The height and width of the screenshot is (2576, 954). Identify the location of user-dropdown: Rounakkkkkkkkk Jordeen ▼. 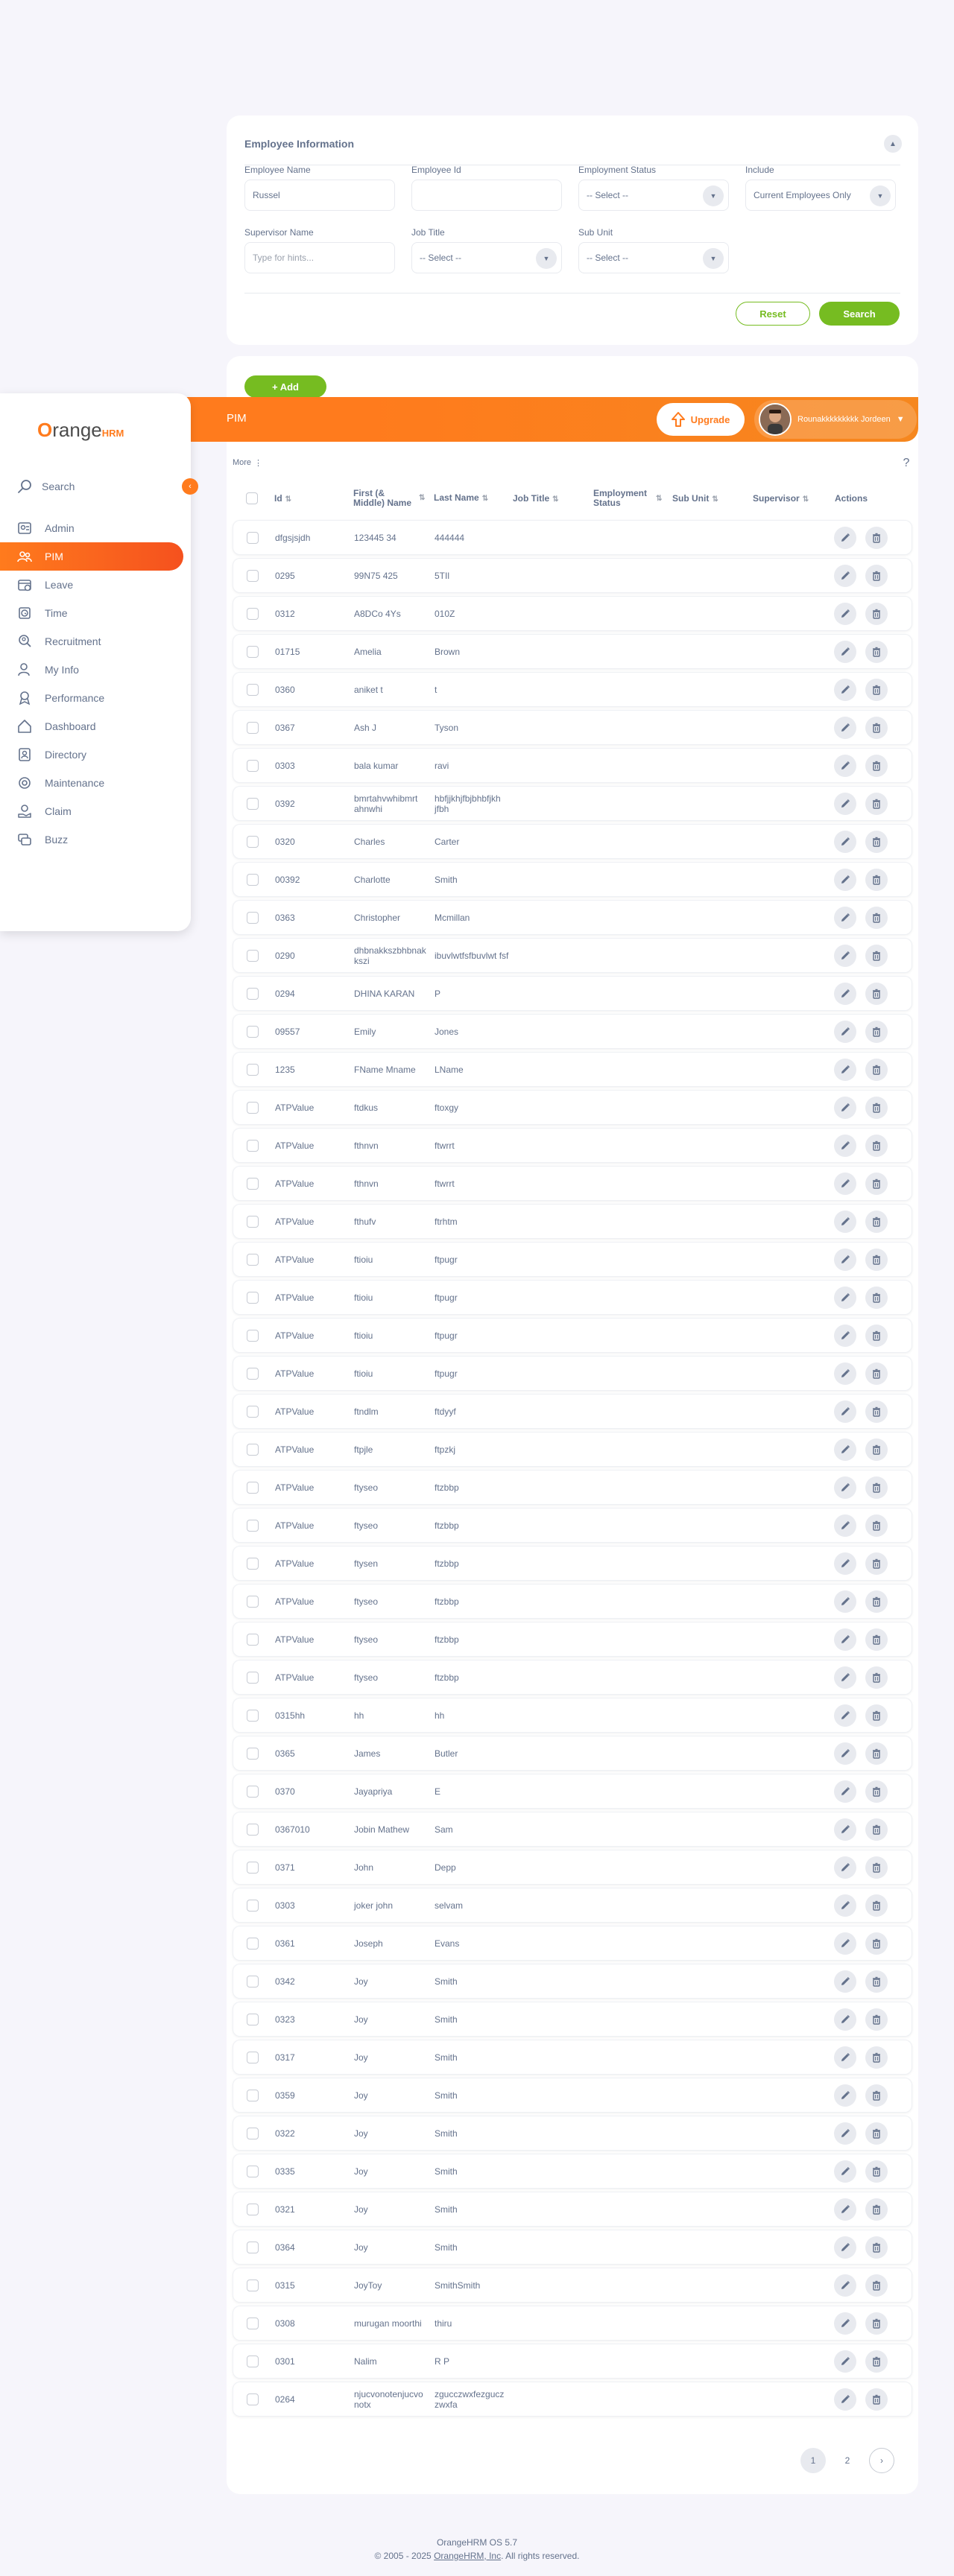
(835, 420).